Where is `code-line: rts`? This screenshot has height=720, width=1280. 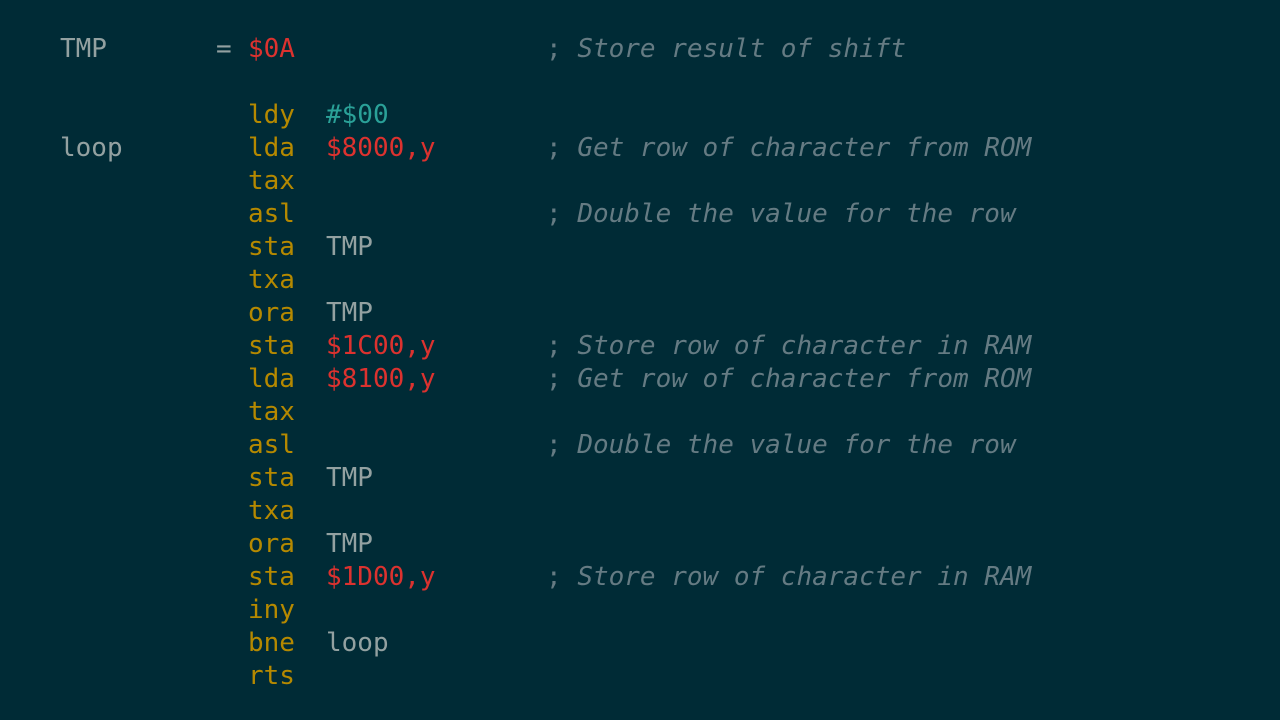
code-line: rts is located at coordinates (640, 676).